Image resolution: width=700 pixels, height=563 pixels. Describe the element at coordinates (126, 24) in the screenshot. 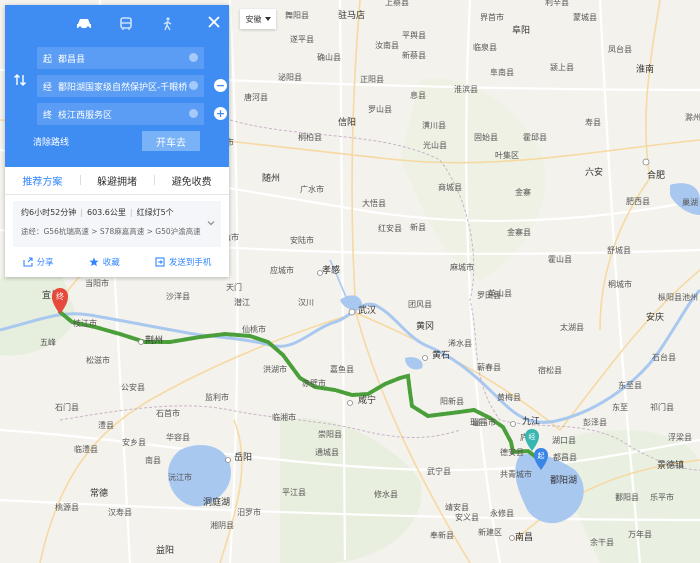

I see `bus-icon` at that location.